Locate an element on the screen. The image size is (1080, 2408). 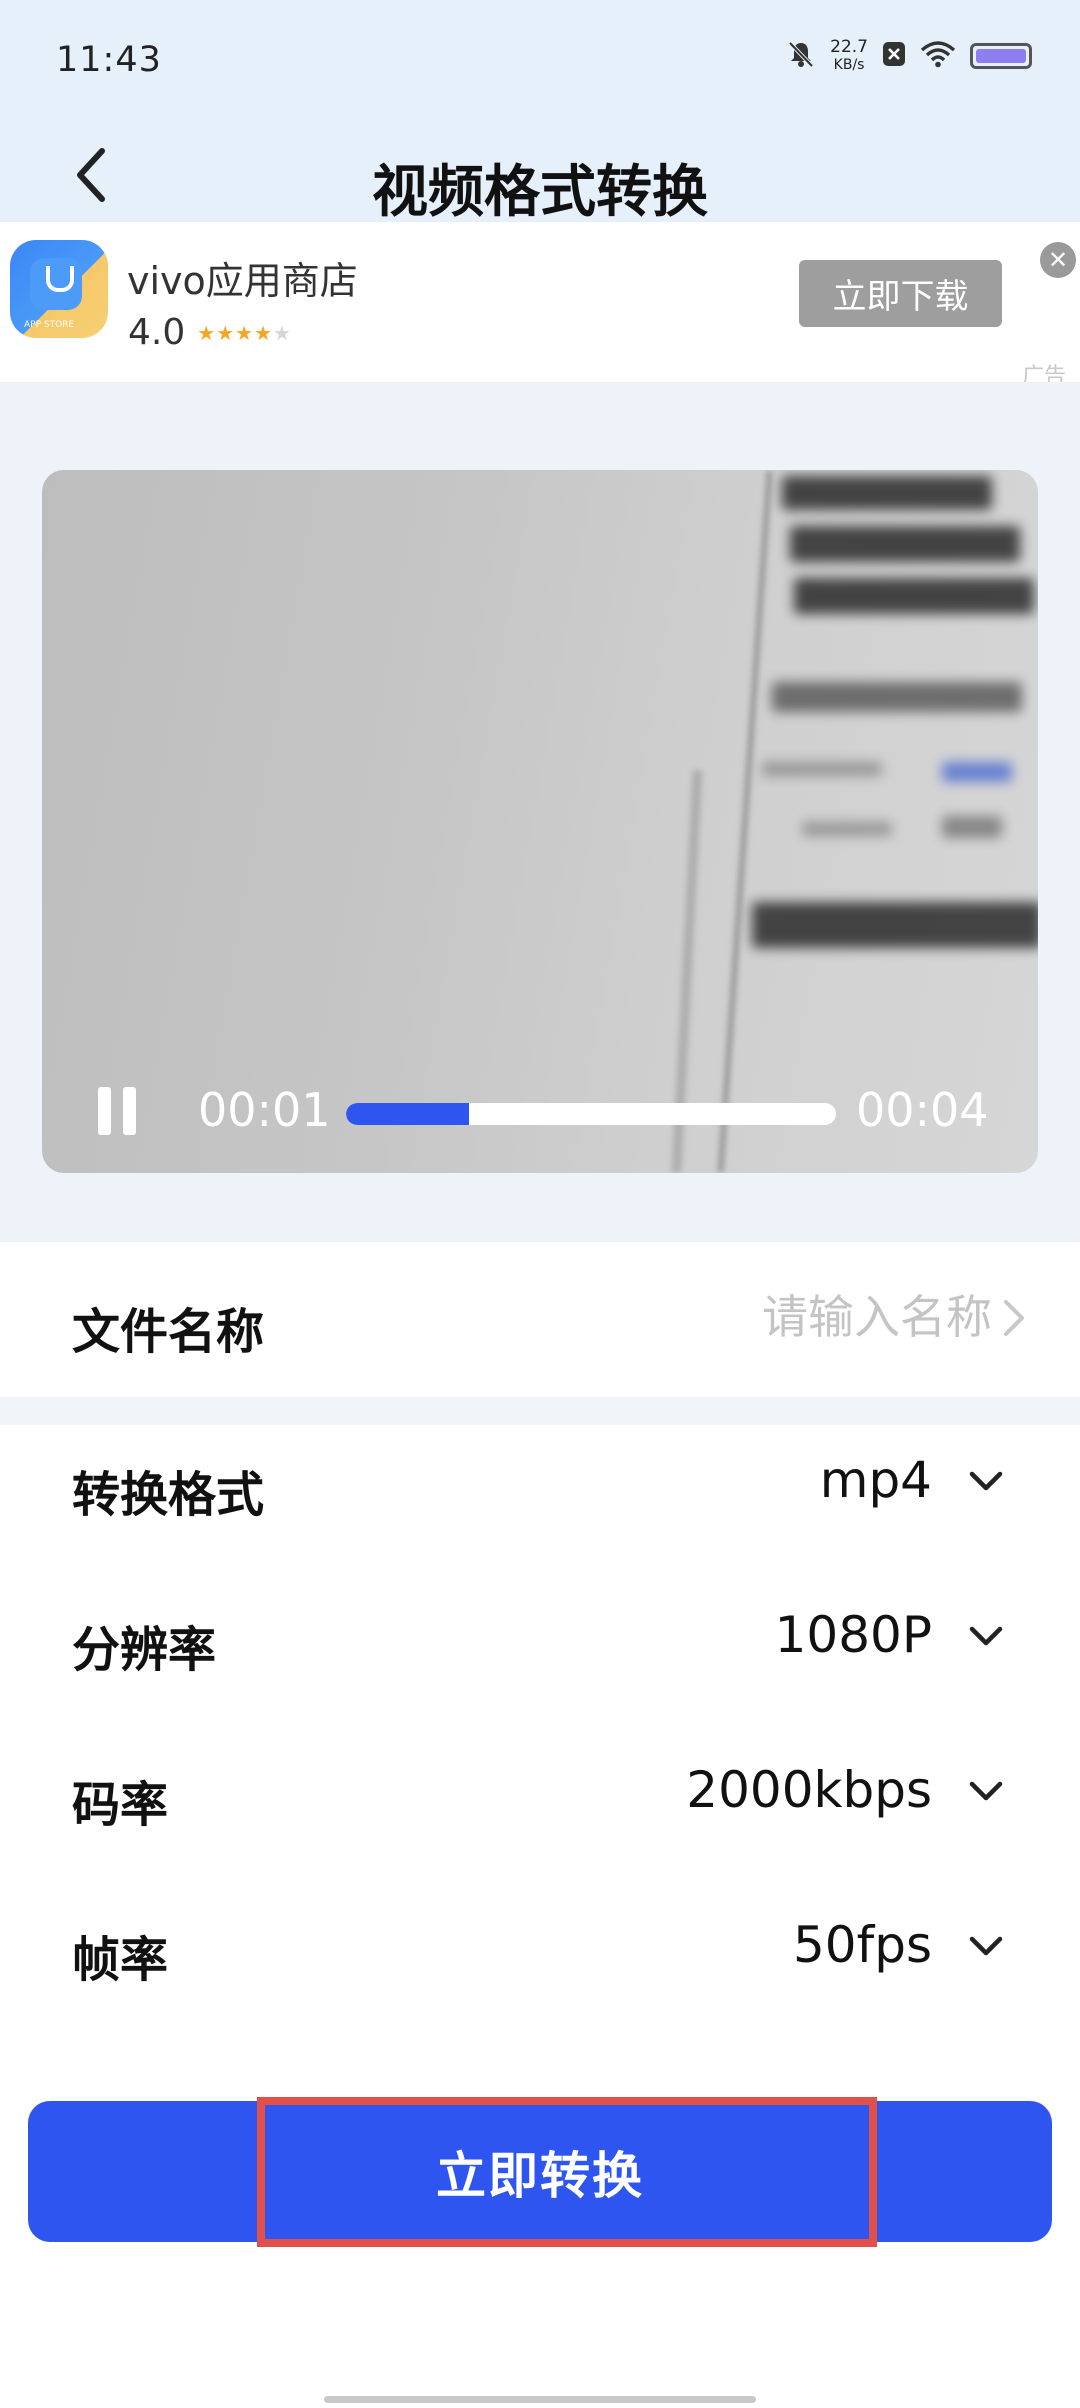
ad-rating: 4.0 ★★★★★ is located at coordinates (210, 332).